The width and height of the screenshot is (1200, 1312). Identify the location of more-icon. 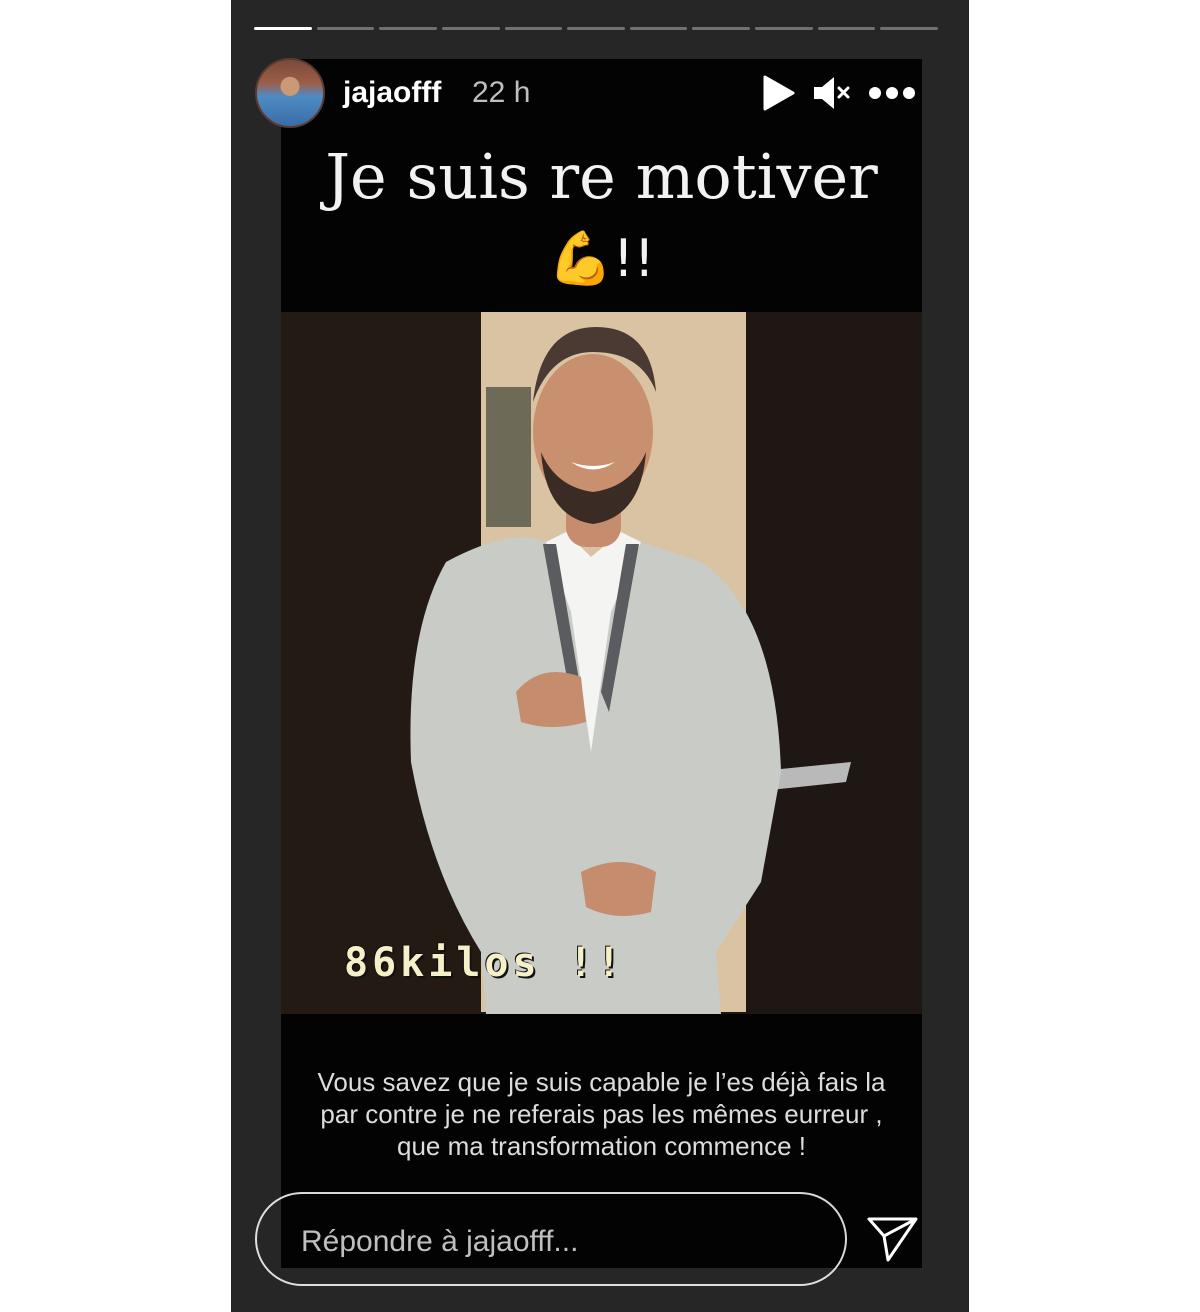
(892, 93).